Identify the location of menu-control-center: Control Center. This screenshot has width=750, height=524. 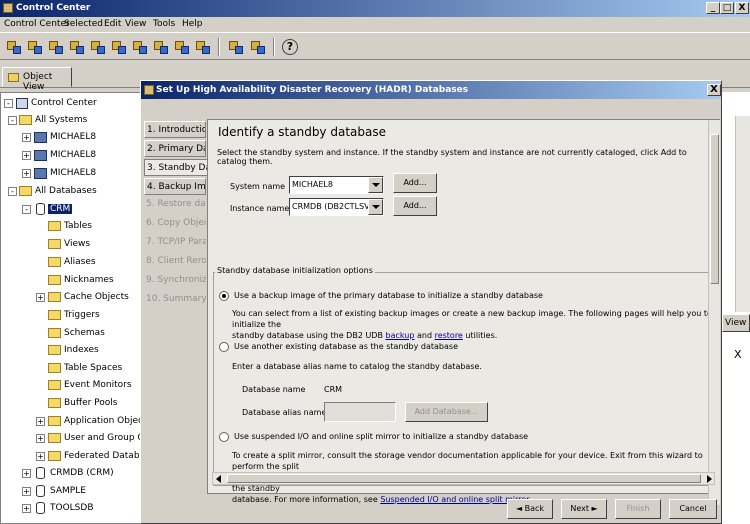
(37, 24).